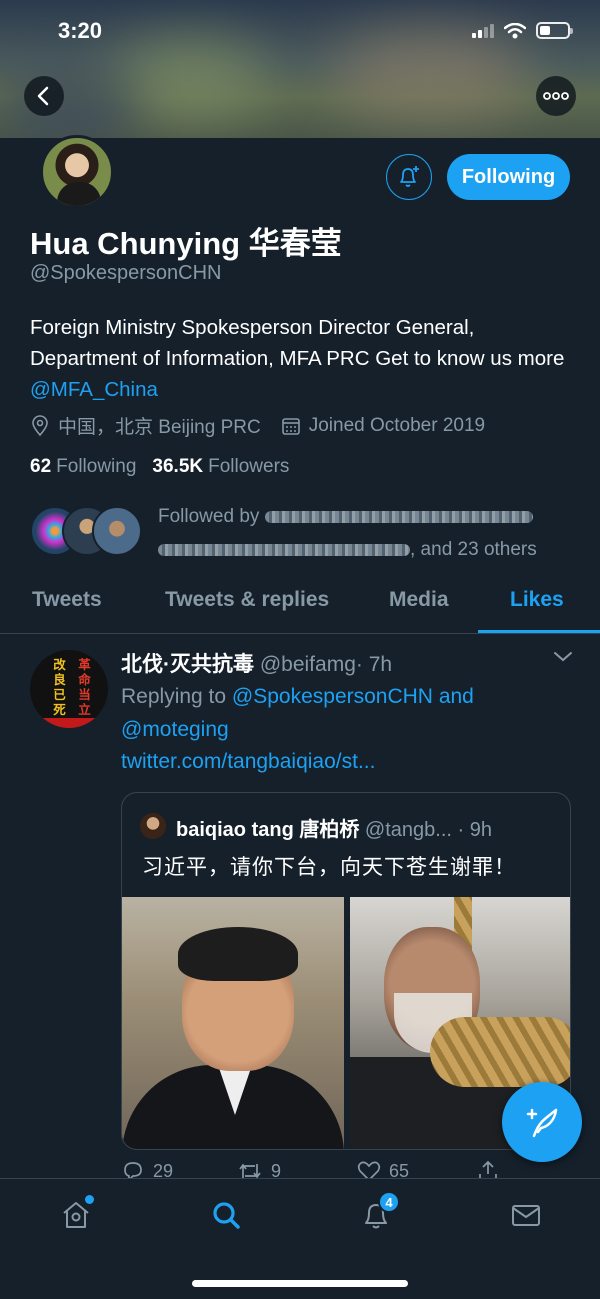  I want to click on tweet-author-handle: @beifamg, so click(308, 664).